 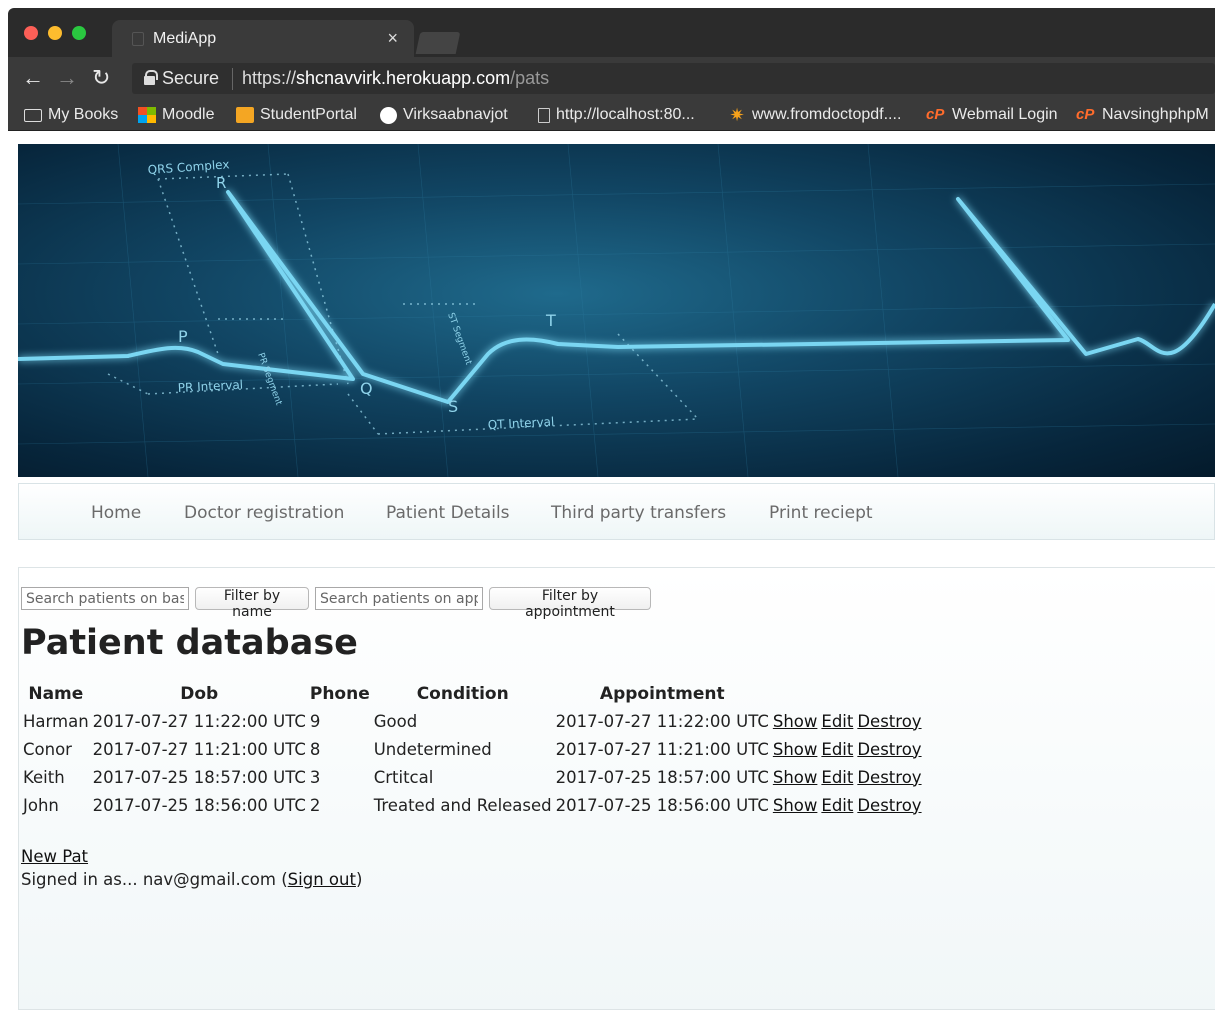 What do you see at coordinates (47, 749) in the screenshot?
I see `cell-name: Conor` at bounding box center [47, 749].